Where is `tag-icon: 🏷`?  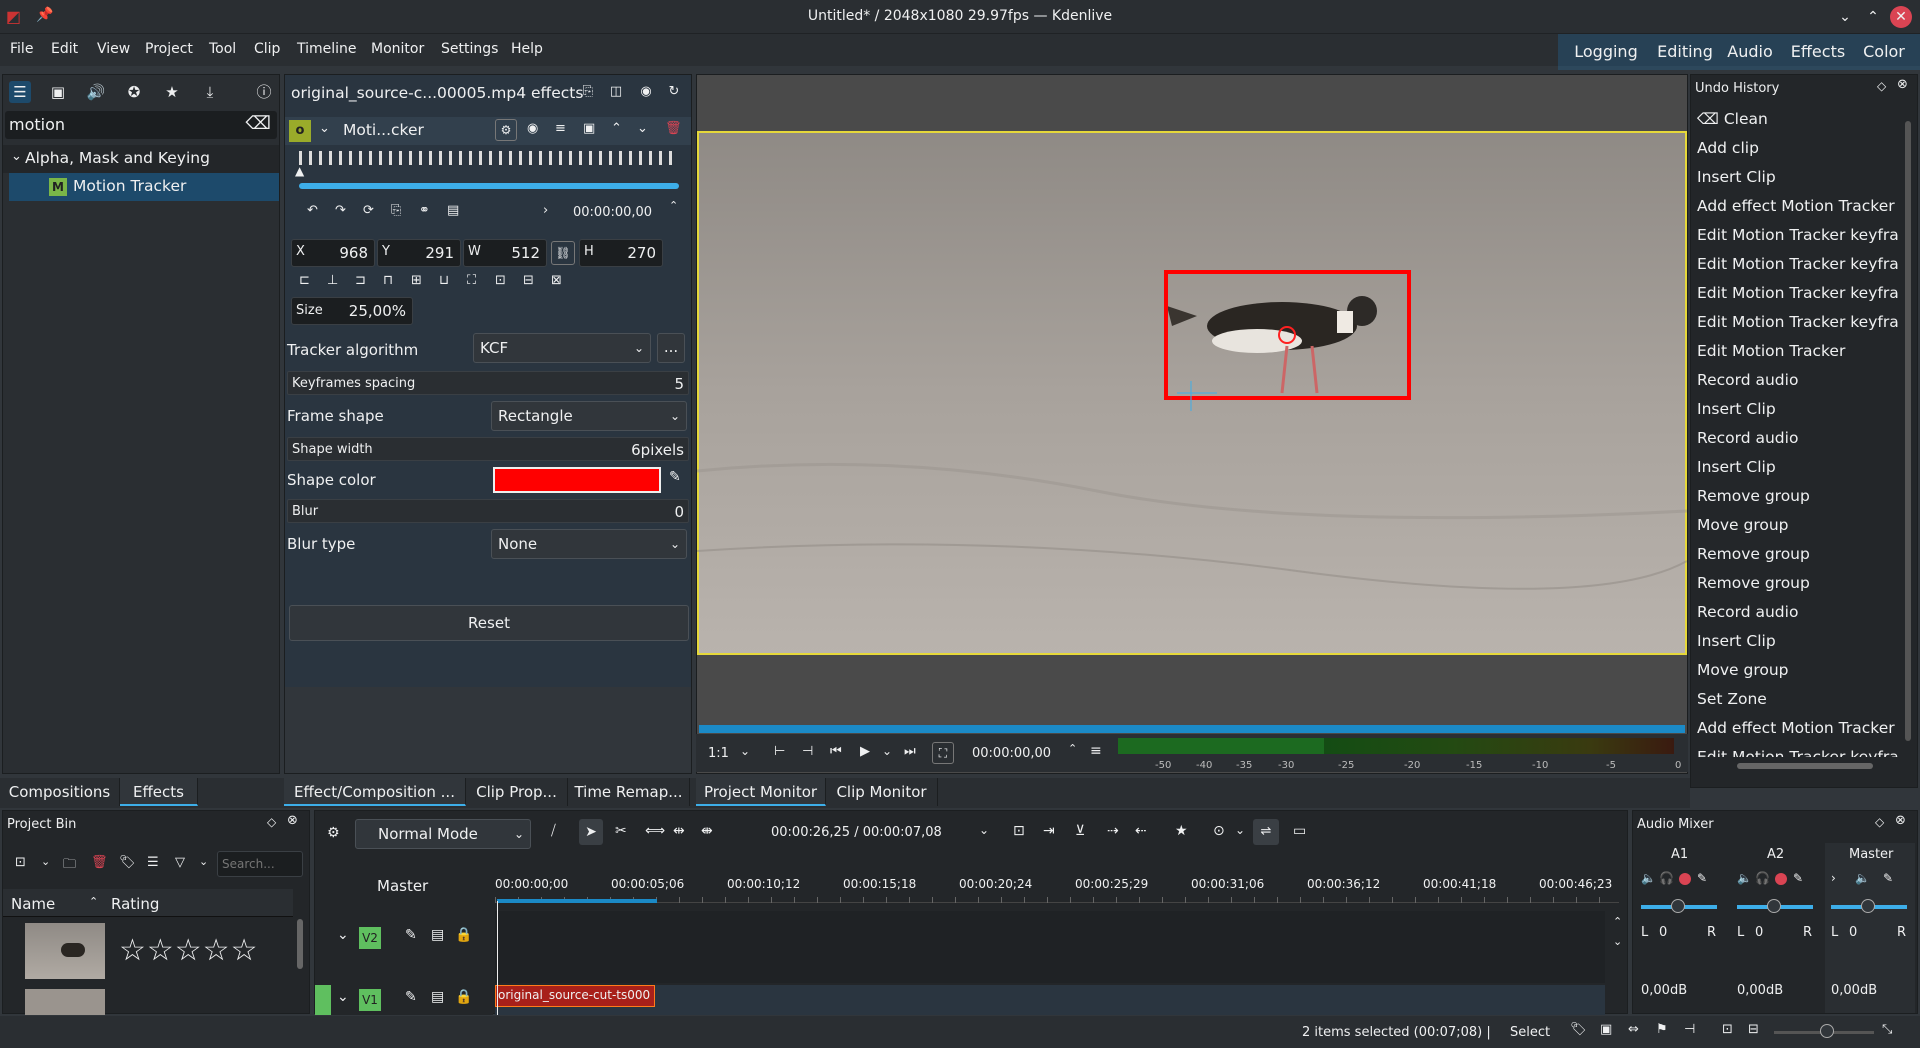 tag-icon: 🏷 is located at coordinates (1578, 1029).